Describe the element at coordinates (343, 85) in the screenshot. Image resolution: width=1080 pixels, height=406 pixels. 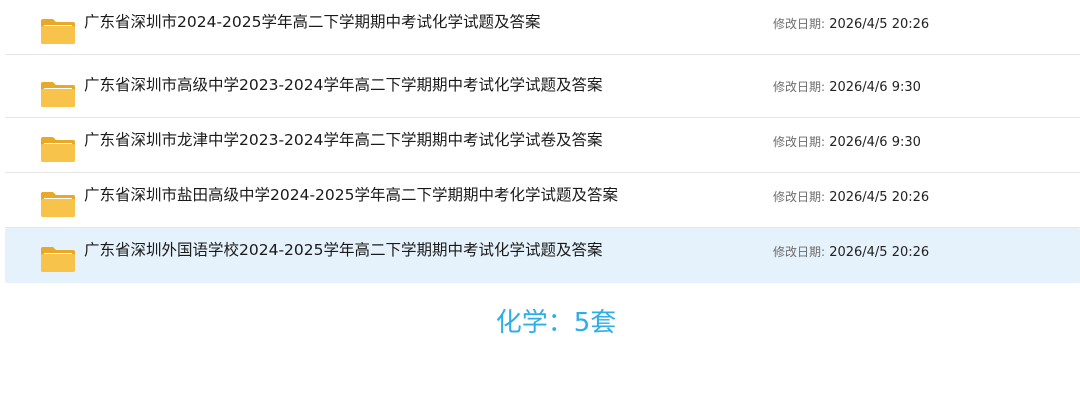
I see `file-name: 广东省深圳市高级中学2023-2024学年高二下学期期中考试化学试题及答案` at that location.